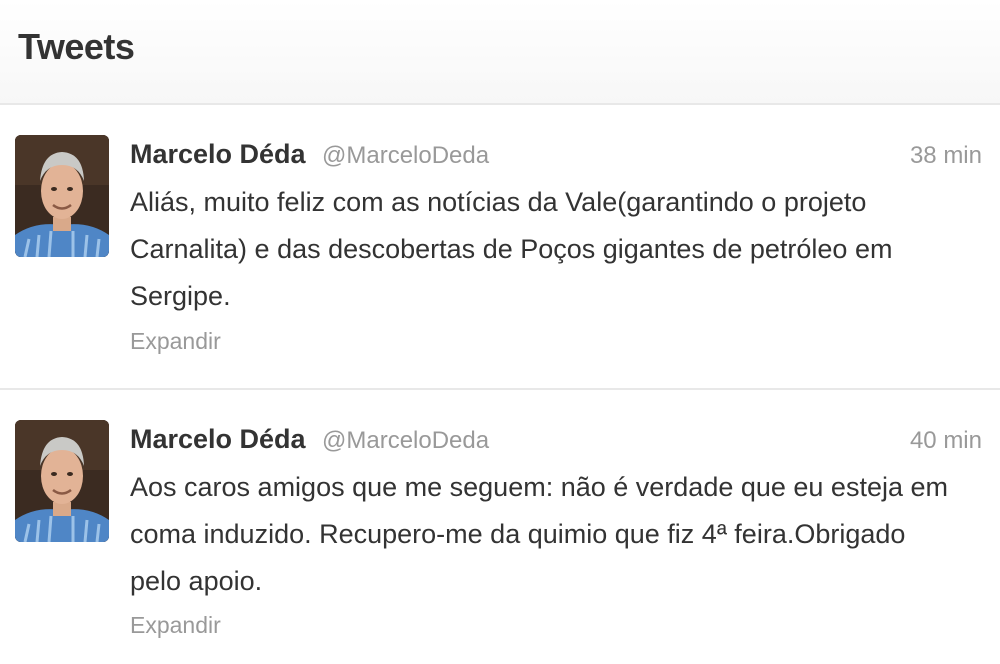 This screenshot has height=664, width=1000. What do you see at coordinates (946, 441) in the screenshot?
I see `tweet-timestamp: 40 min` at bounding box center [946, 441].